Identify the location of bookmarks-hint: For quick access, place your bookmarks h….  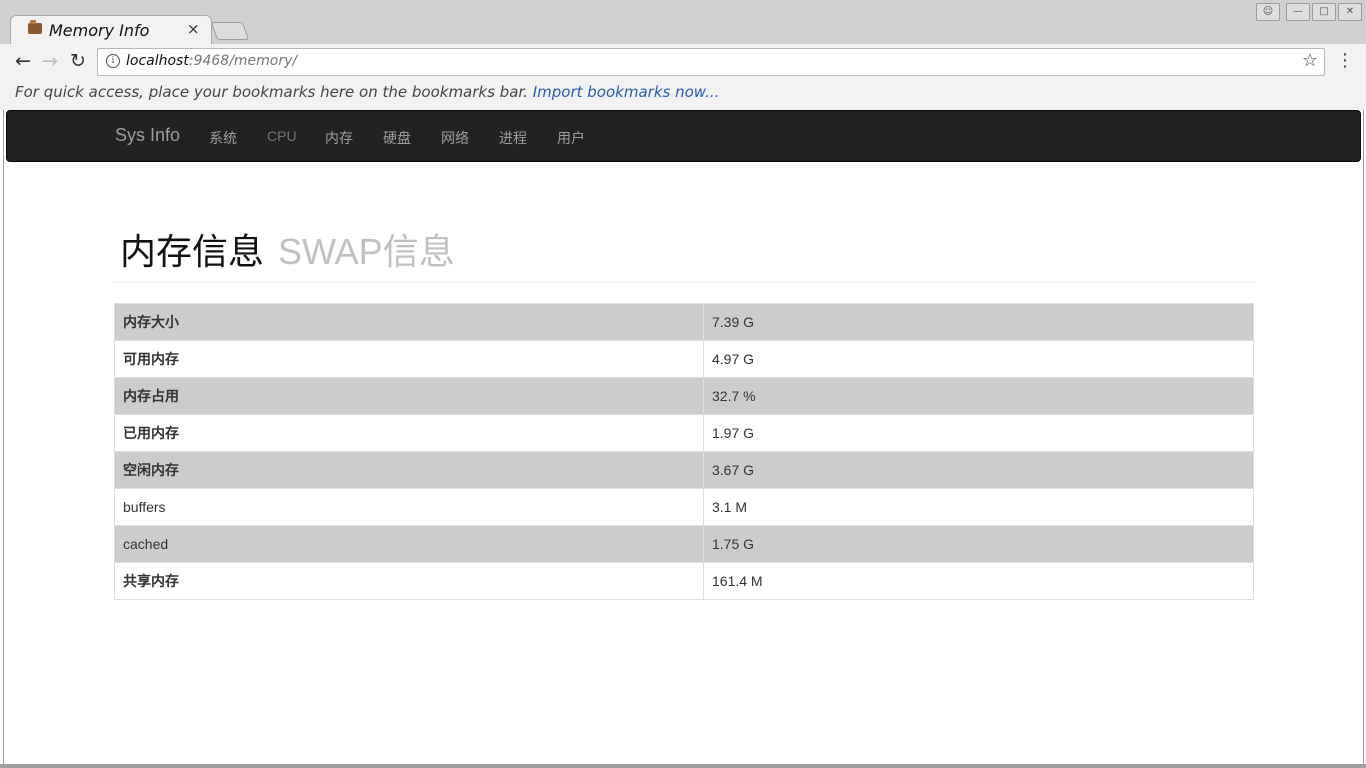
(271, 92).